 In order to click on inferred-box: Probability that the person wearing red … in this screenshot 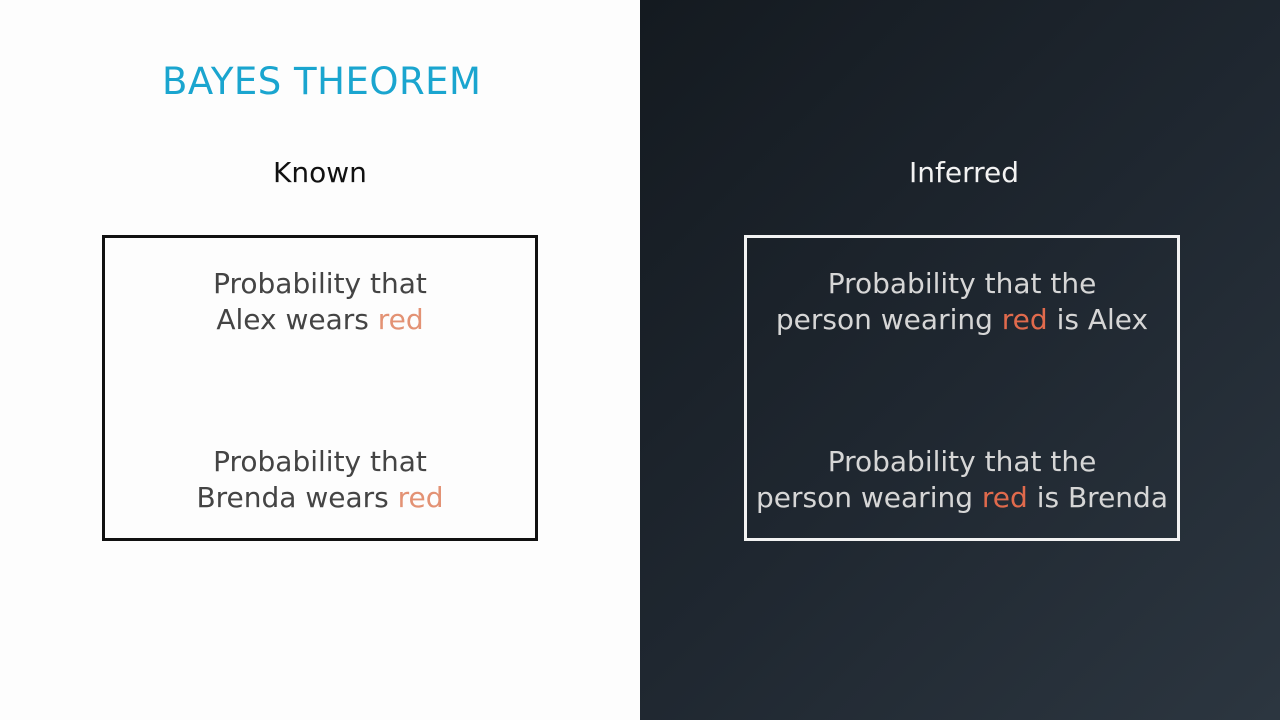, I will do `click(962, 388)`.